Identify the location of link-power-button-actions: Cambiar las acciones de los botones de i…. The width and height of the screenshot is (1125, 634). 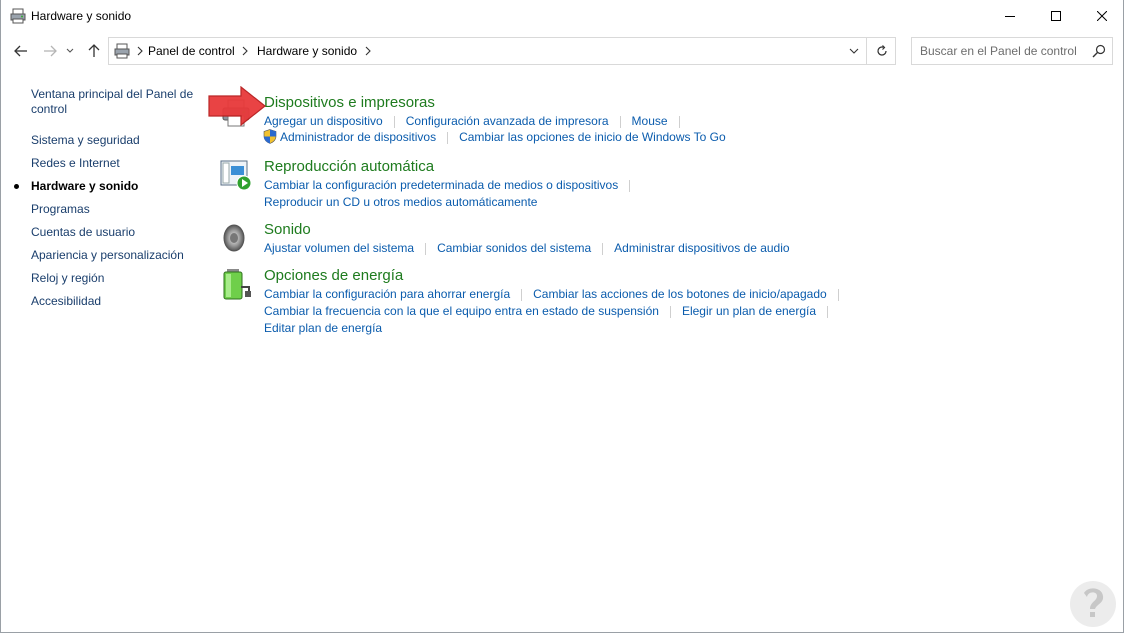
(680, 294).